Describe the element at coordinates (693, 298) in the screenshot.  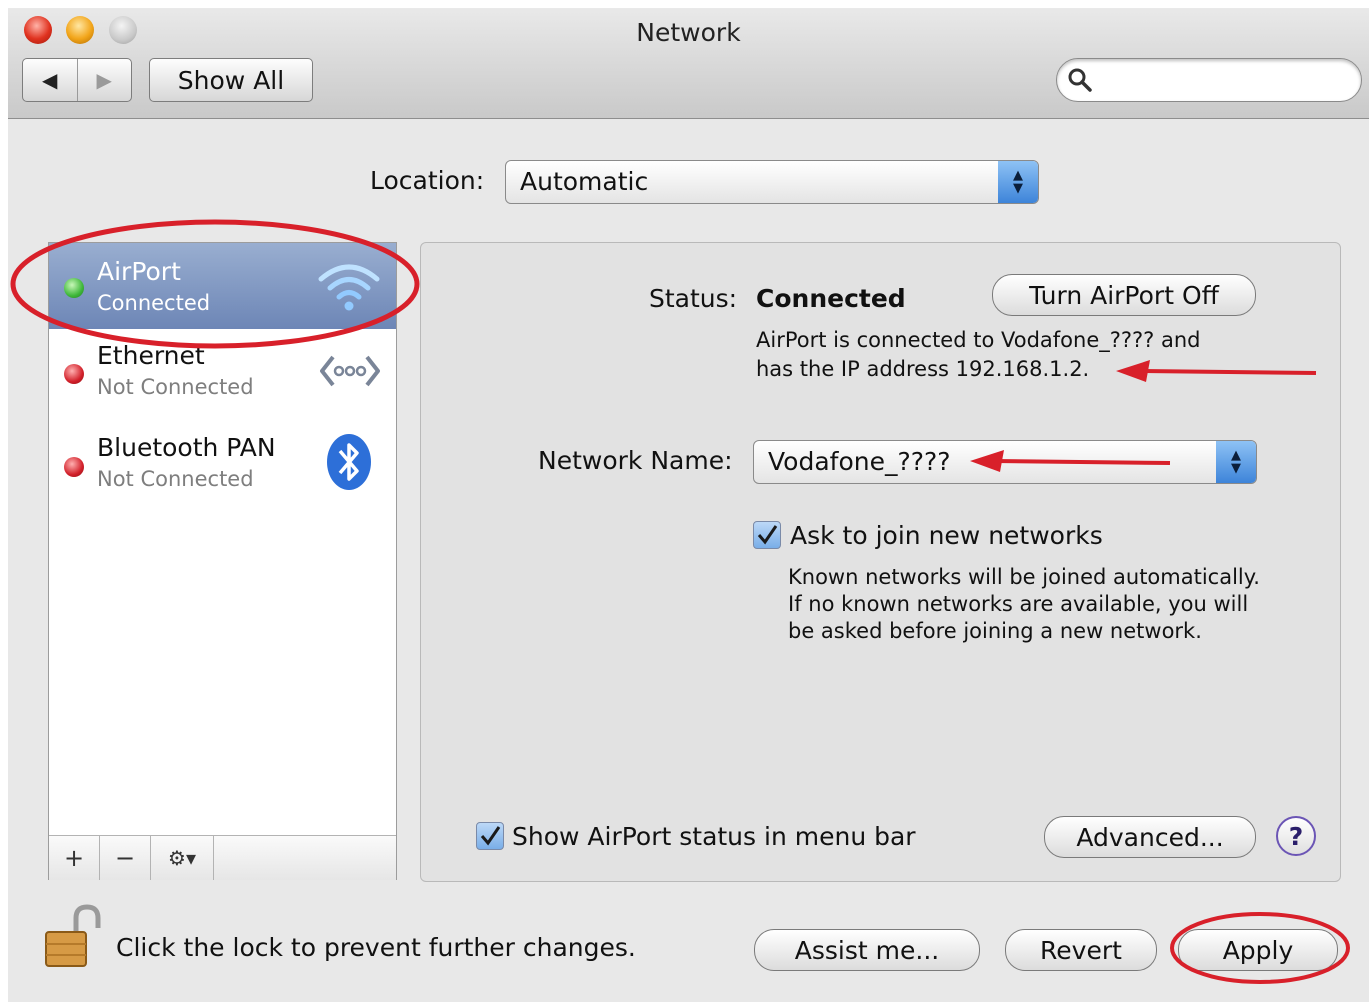
I see `status-label: Status:` at that location.